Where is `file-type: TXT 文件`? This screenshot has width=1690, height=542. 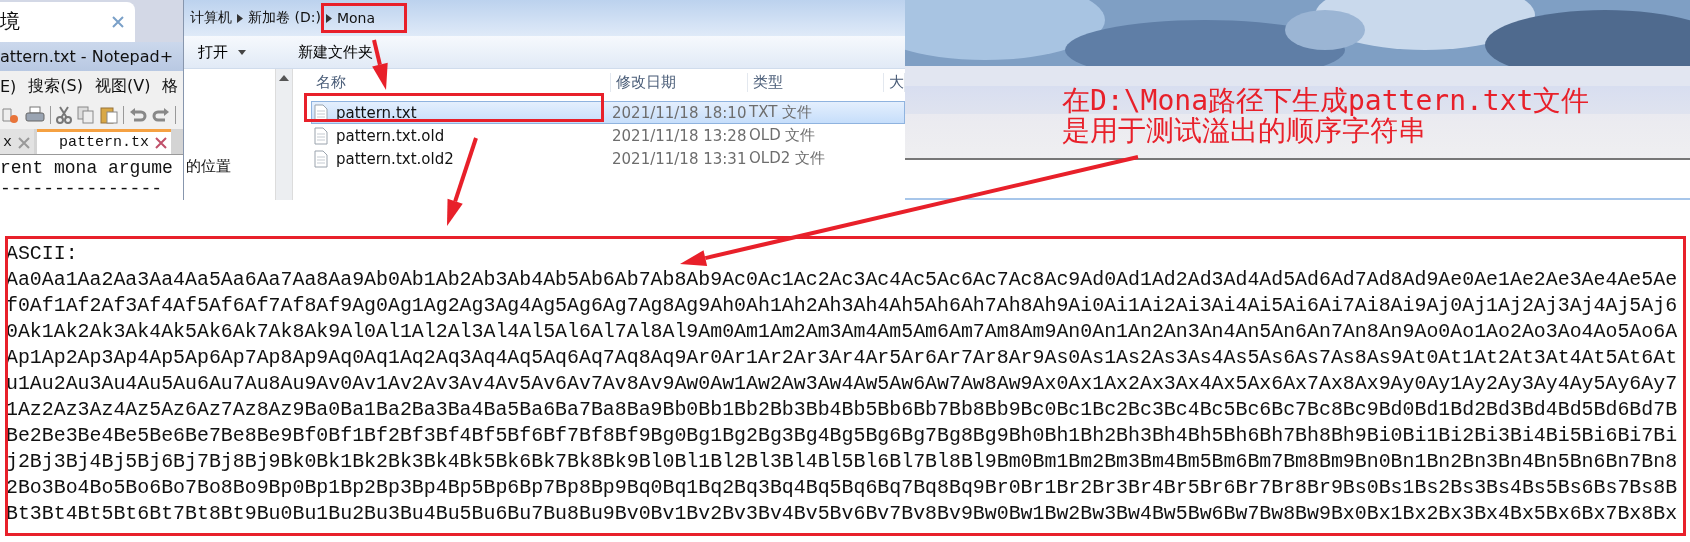
file-type: TXT 文件 is located at coordinates (781, 112).